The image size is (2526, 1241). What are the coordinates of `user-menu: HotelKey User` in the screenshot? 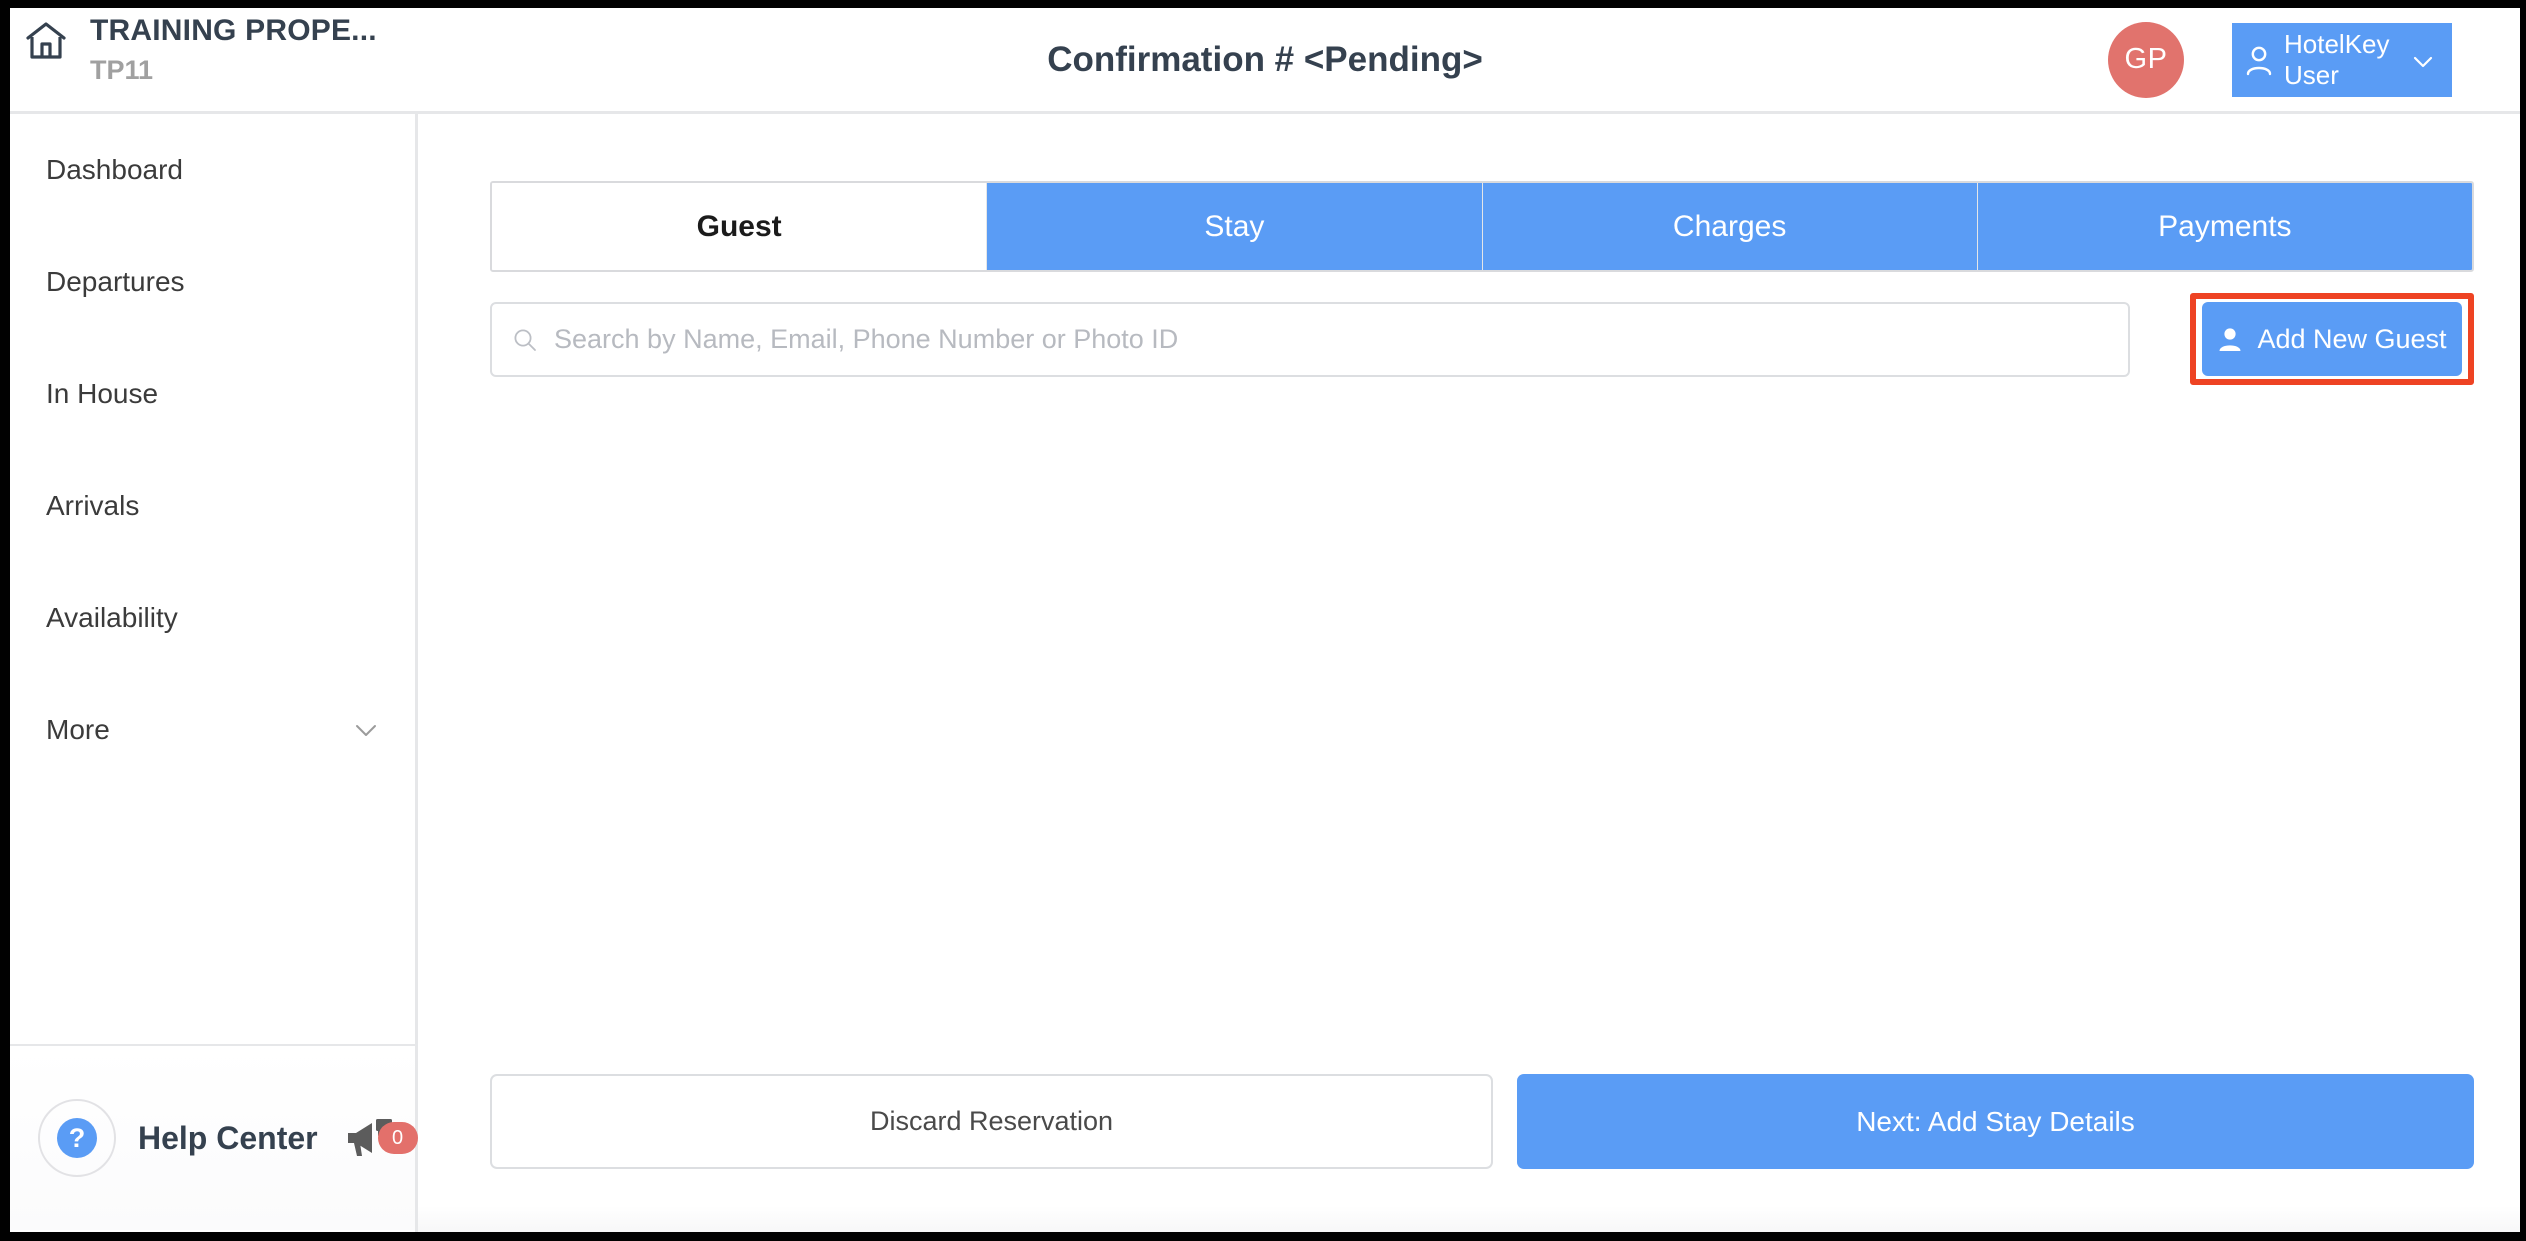 It's located at (2342, 59).